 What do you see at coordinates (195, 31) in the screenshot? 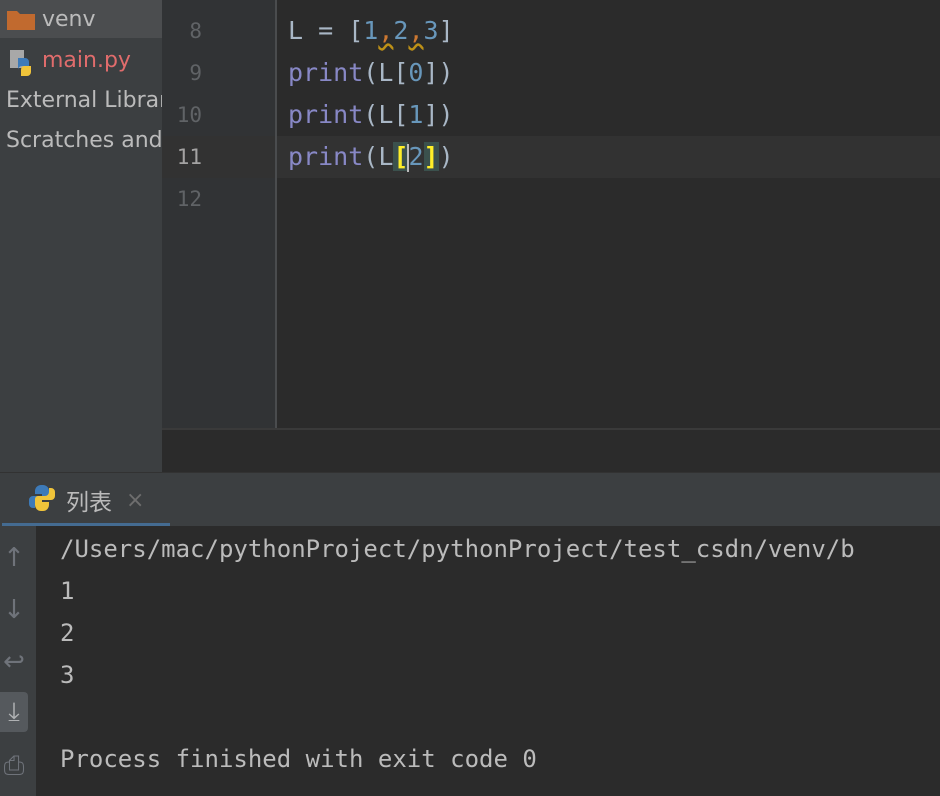
I see `line-number: 8` at bounding box center [195, 31].